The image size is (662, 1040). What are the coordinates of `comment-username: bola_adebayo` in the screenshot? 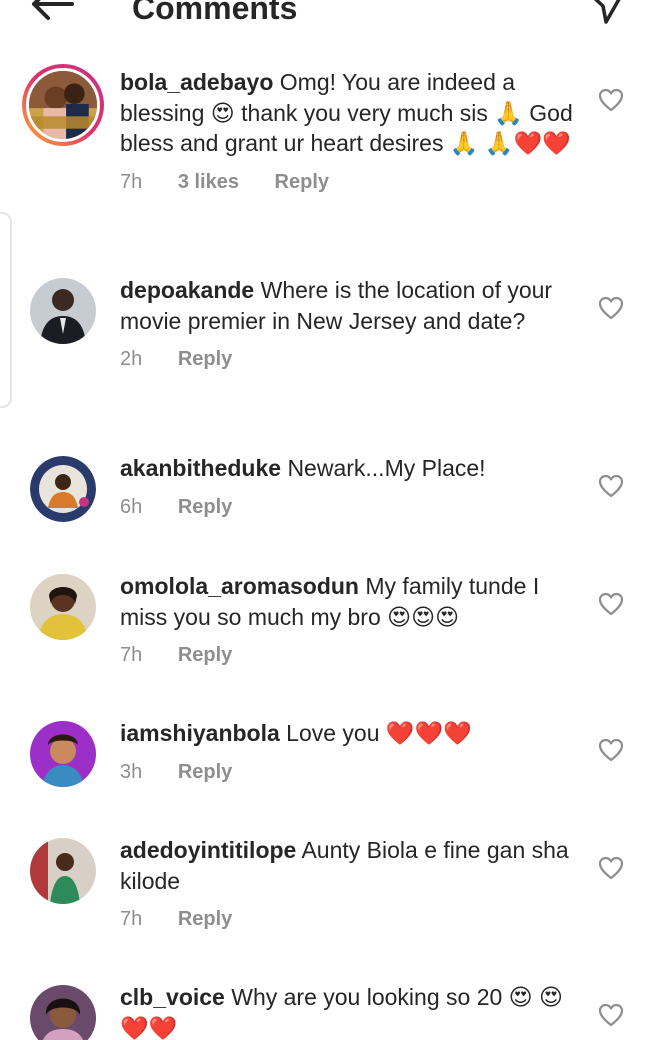 It's located at (196, 82).